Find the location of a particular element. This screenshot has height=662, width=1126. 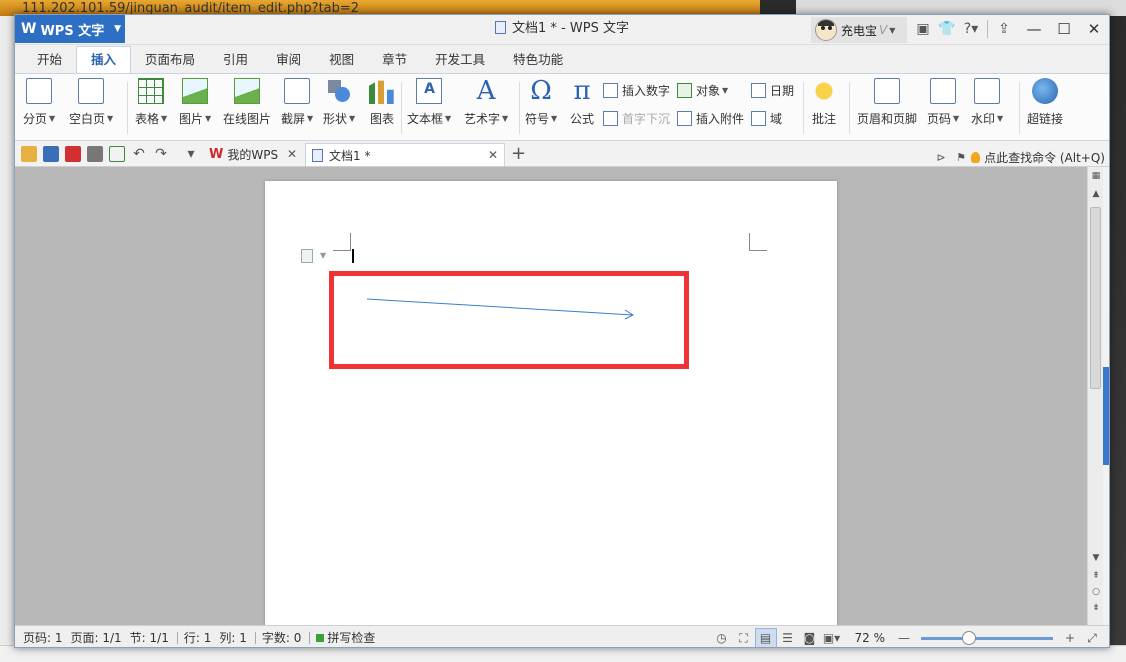

skin-icon: ▣ is located at coordinates (923, 29).